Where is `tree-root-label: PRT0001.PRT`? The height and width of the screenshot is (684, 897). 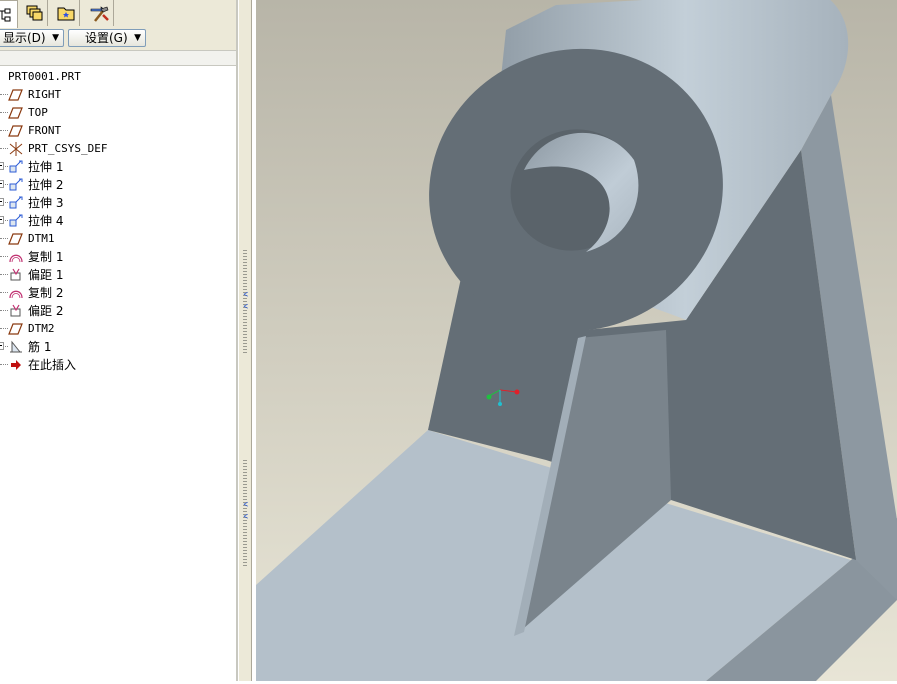 tree-root-label: PRT0001.PRT is located at coordinates (44, 76).